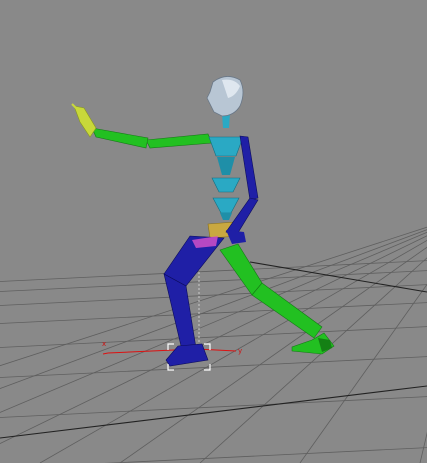 This screenshot has height=463, width=427. I want to click on gizmo-x-axis-tip, so click(105, 353).